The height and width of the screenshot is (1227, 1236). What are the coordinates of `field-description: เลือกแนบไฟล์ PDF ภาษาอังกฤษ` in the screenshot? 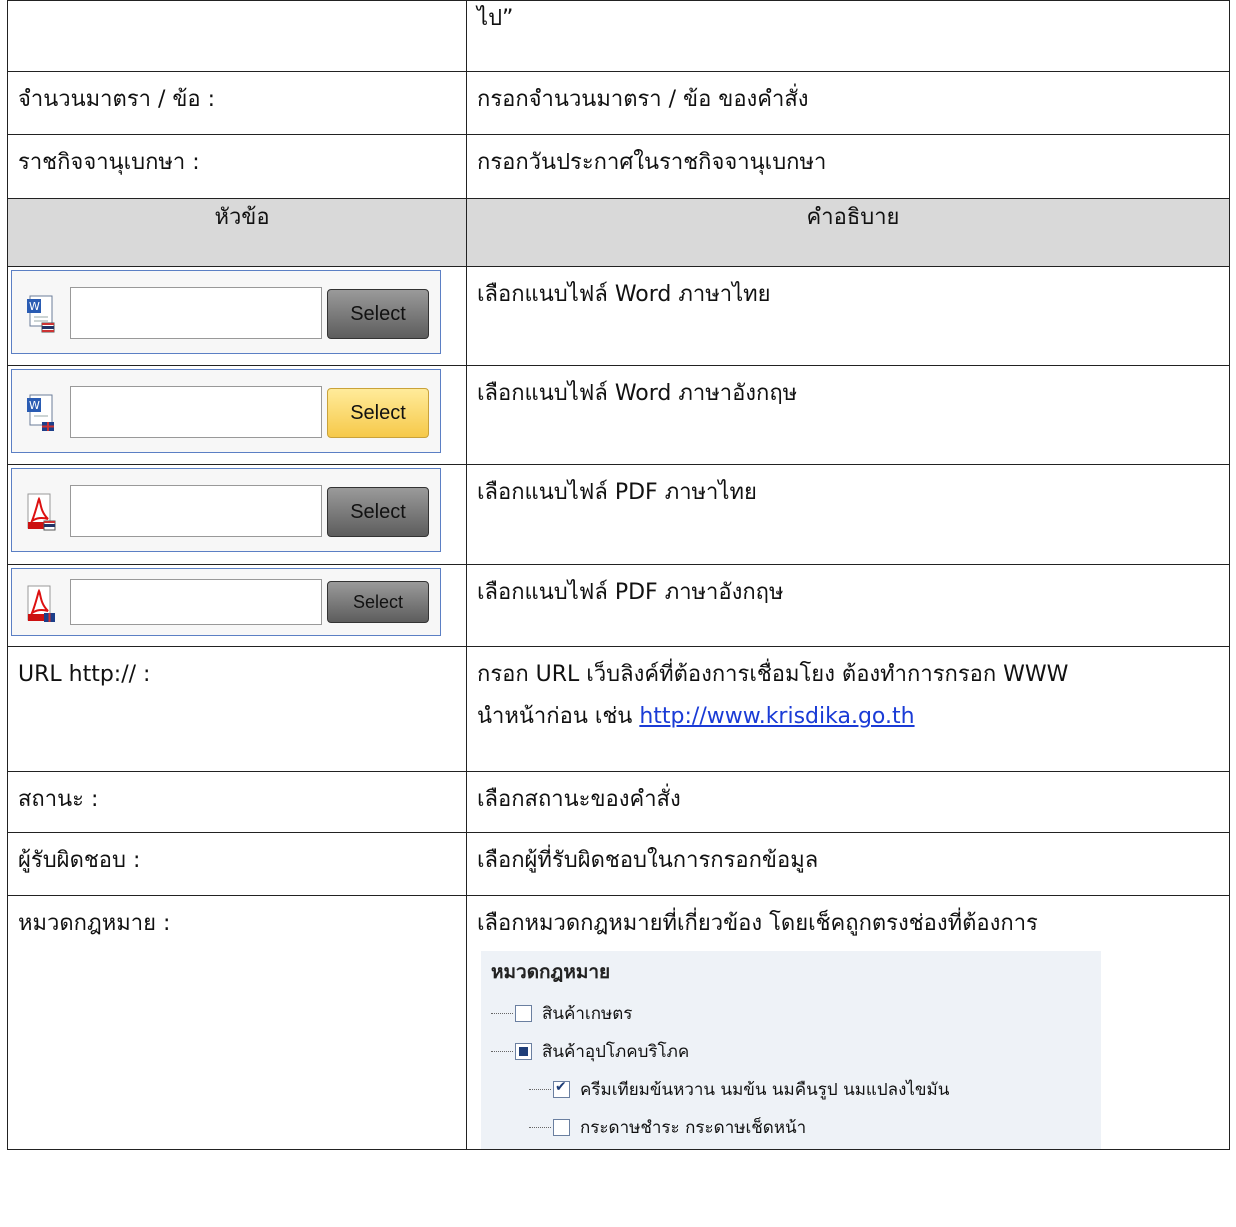 It's located at (848, 605).